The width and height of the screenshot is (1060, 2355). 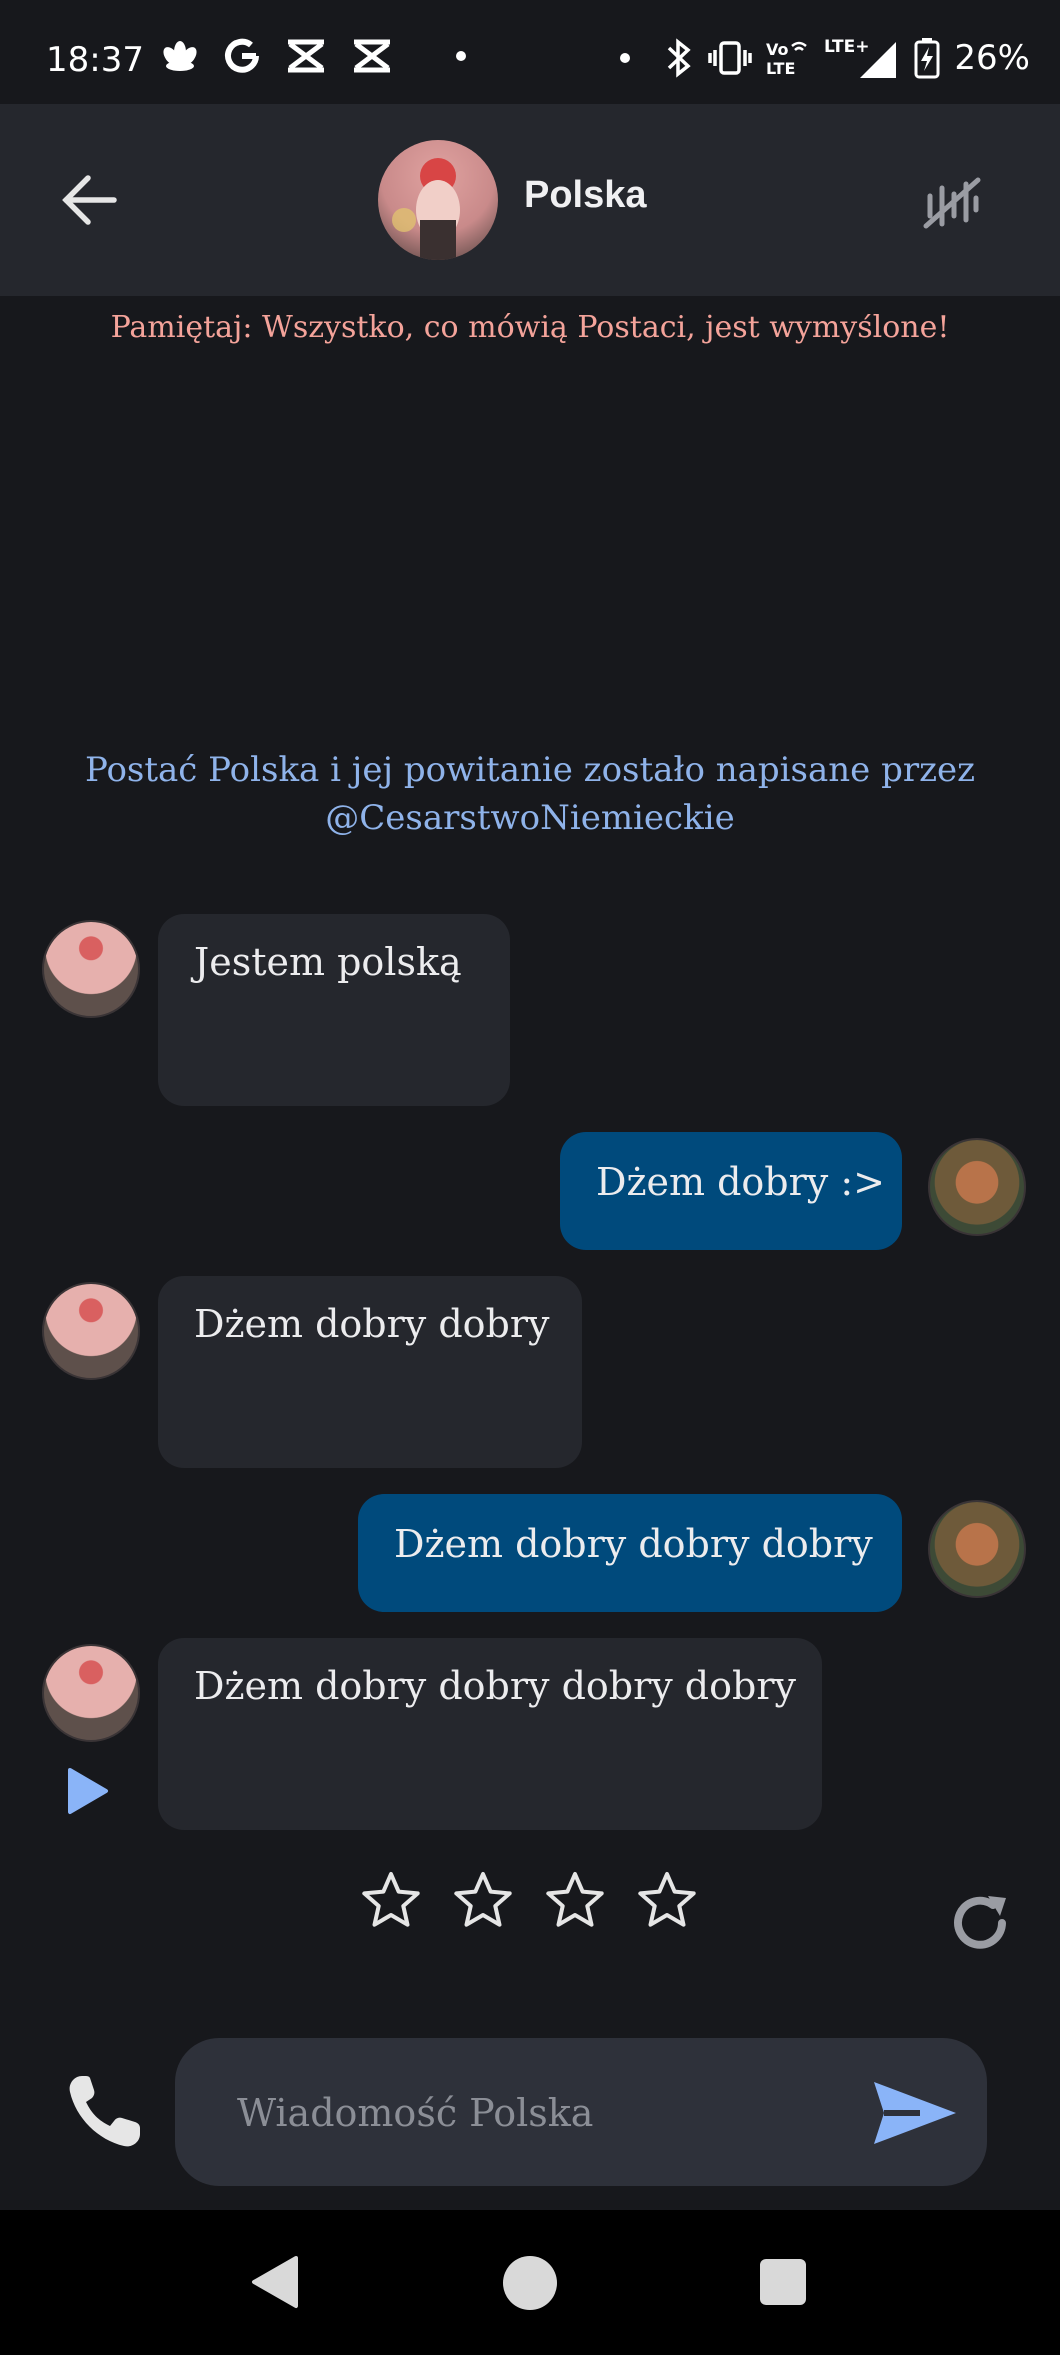 What do you see at coordinates (426, 209) in the screenshot?
I see `character-portrait-icon` at bounding box center [426, 209].